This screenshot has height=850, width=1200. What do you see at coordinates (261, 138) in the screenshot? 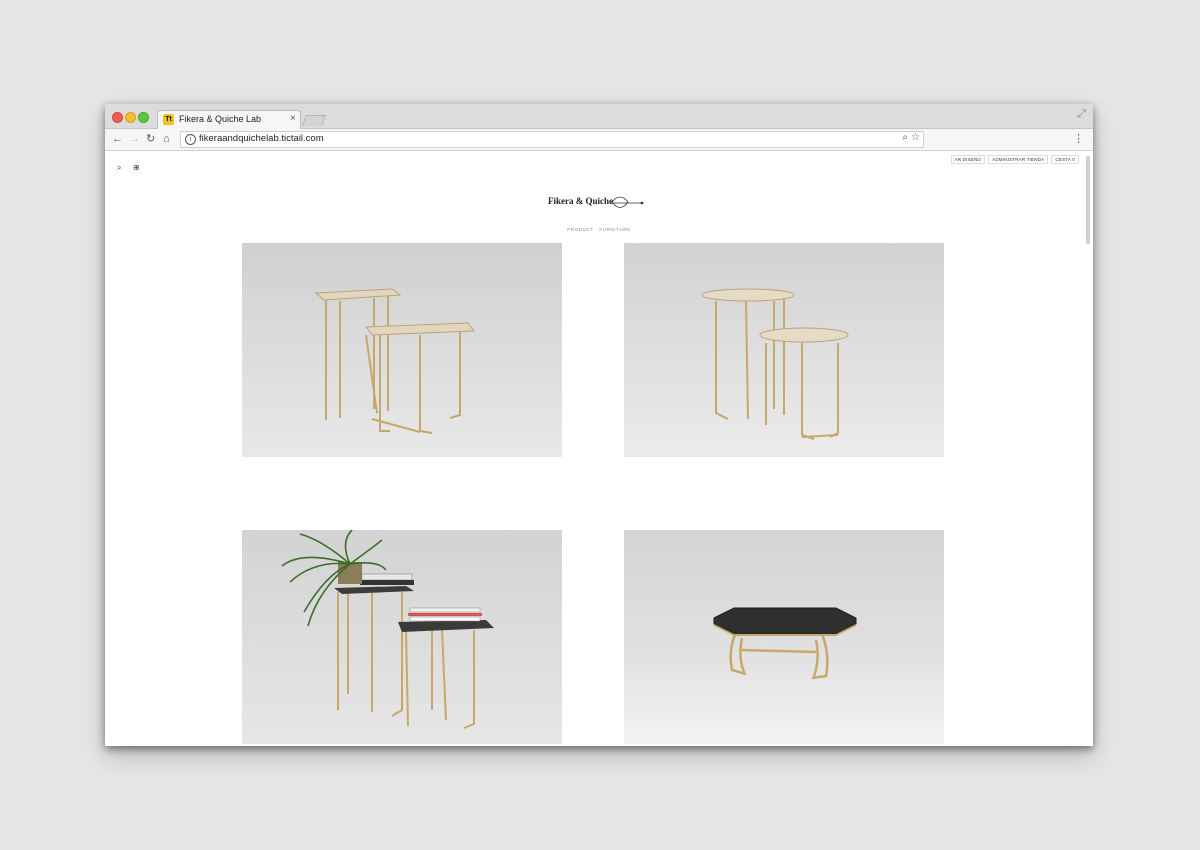
I see `url-text: fikeraandquichelab.tictail.com` at bounding box center [261, 138].